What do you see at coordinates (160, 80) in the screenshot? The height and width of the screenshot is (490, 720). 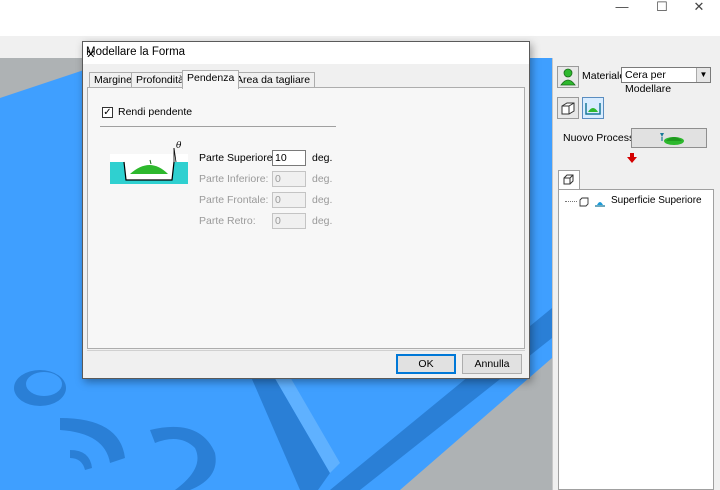 I see `tab-profondita: Profondità` at bounding box center [160, 80].